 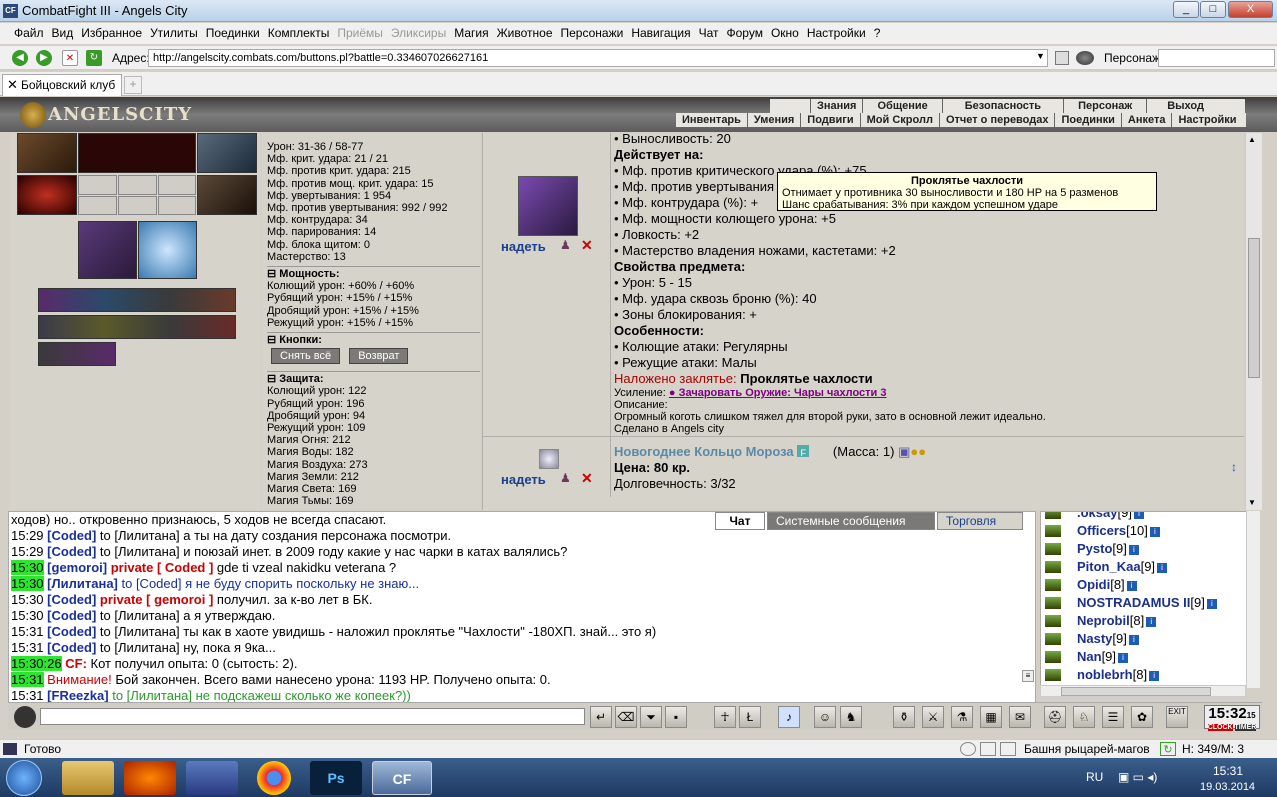 I want to click on block-icon, so click(x=1062, y=58).